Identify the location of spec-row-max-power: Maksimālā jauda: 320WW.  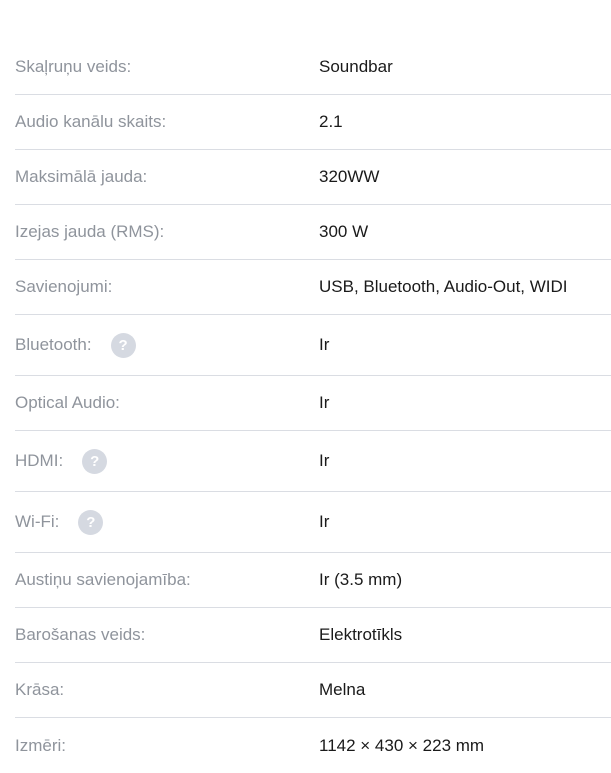
(313, 177).